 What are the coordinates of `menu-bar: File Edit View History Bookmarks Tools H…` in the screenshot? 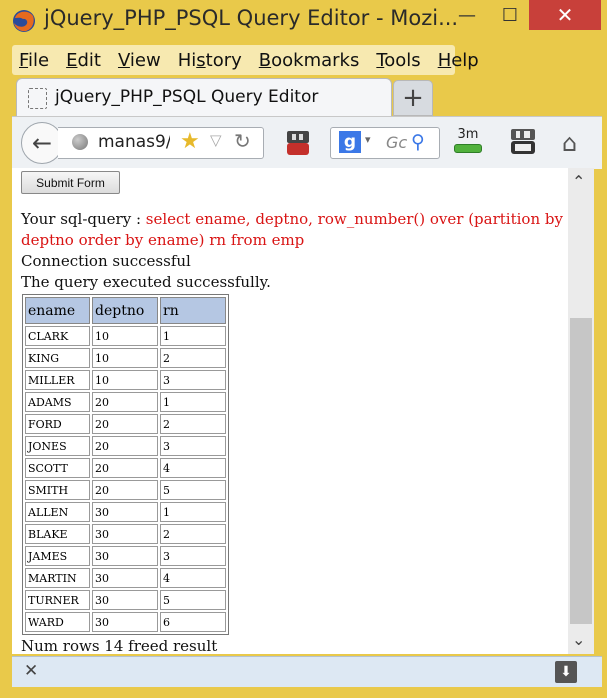 It's located at (245, 60).